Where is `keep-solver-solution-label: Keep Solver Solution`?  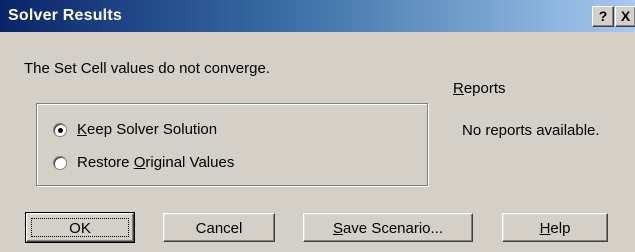
keep-solver-solution-label: Keep Solver Solution is located at coordinates (147, 129).